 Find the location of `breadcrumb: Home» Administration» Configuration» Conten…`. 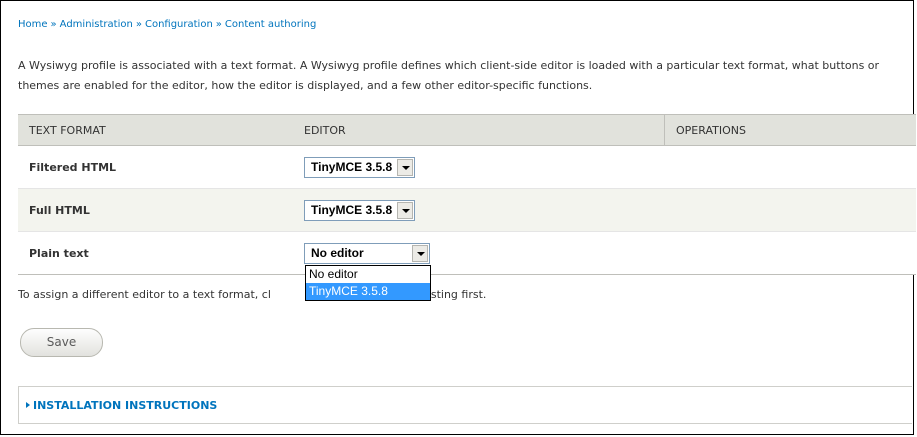

breadcrumb: Home» Administration» Configuration» Conten… is located at coordinates (167, 24).